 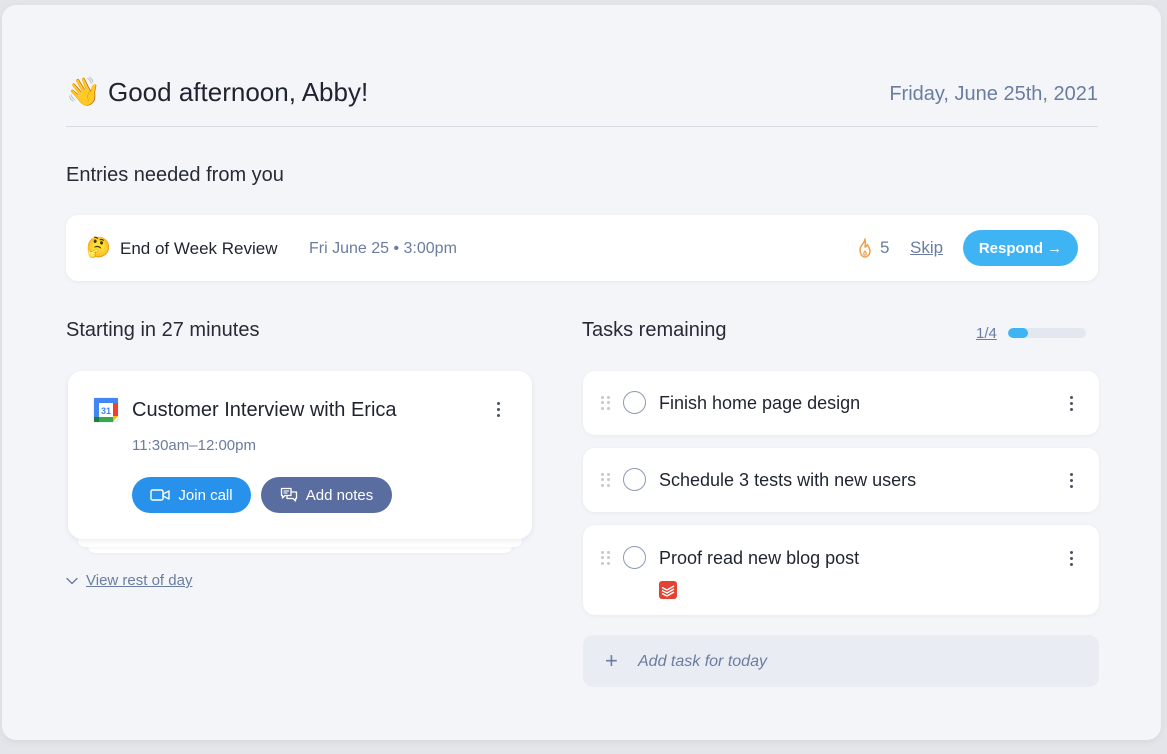 What do you see at coordinates (986, 334) in the screenshot?
I see `tasks-progress-count: 1/4` at bounding box center [986, 334].